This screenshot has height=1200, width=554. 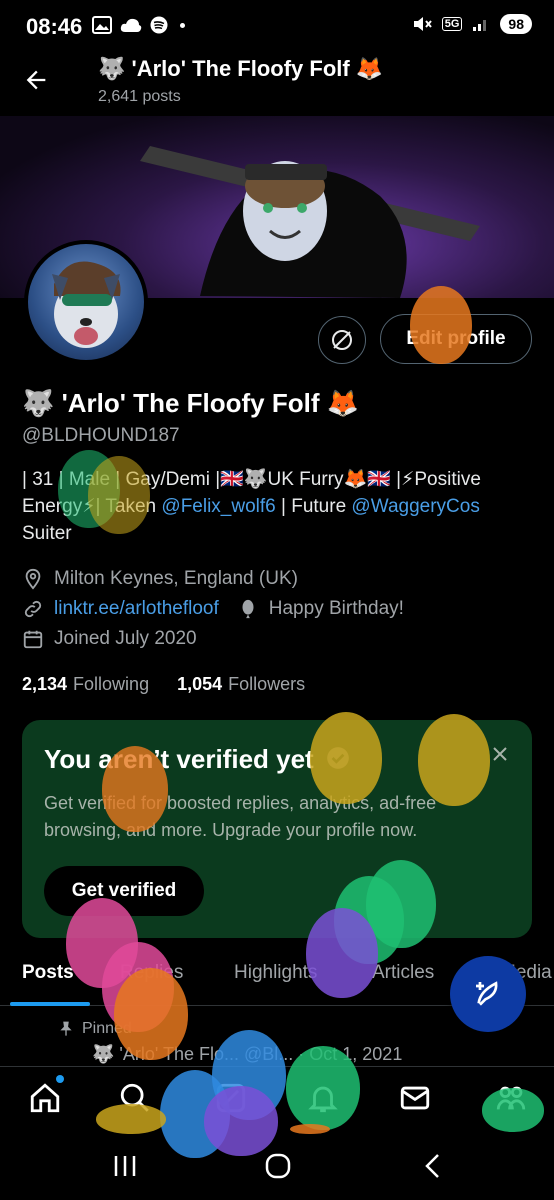 What do you see at coordinates (111, 684) in the screenshot?
I see `following-label: Following` at bounding box center [111, 684].